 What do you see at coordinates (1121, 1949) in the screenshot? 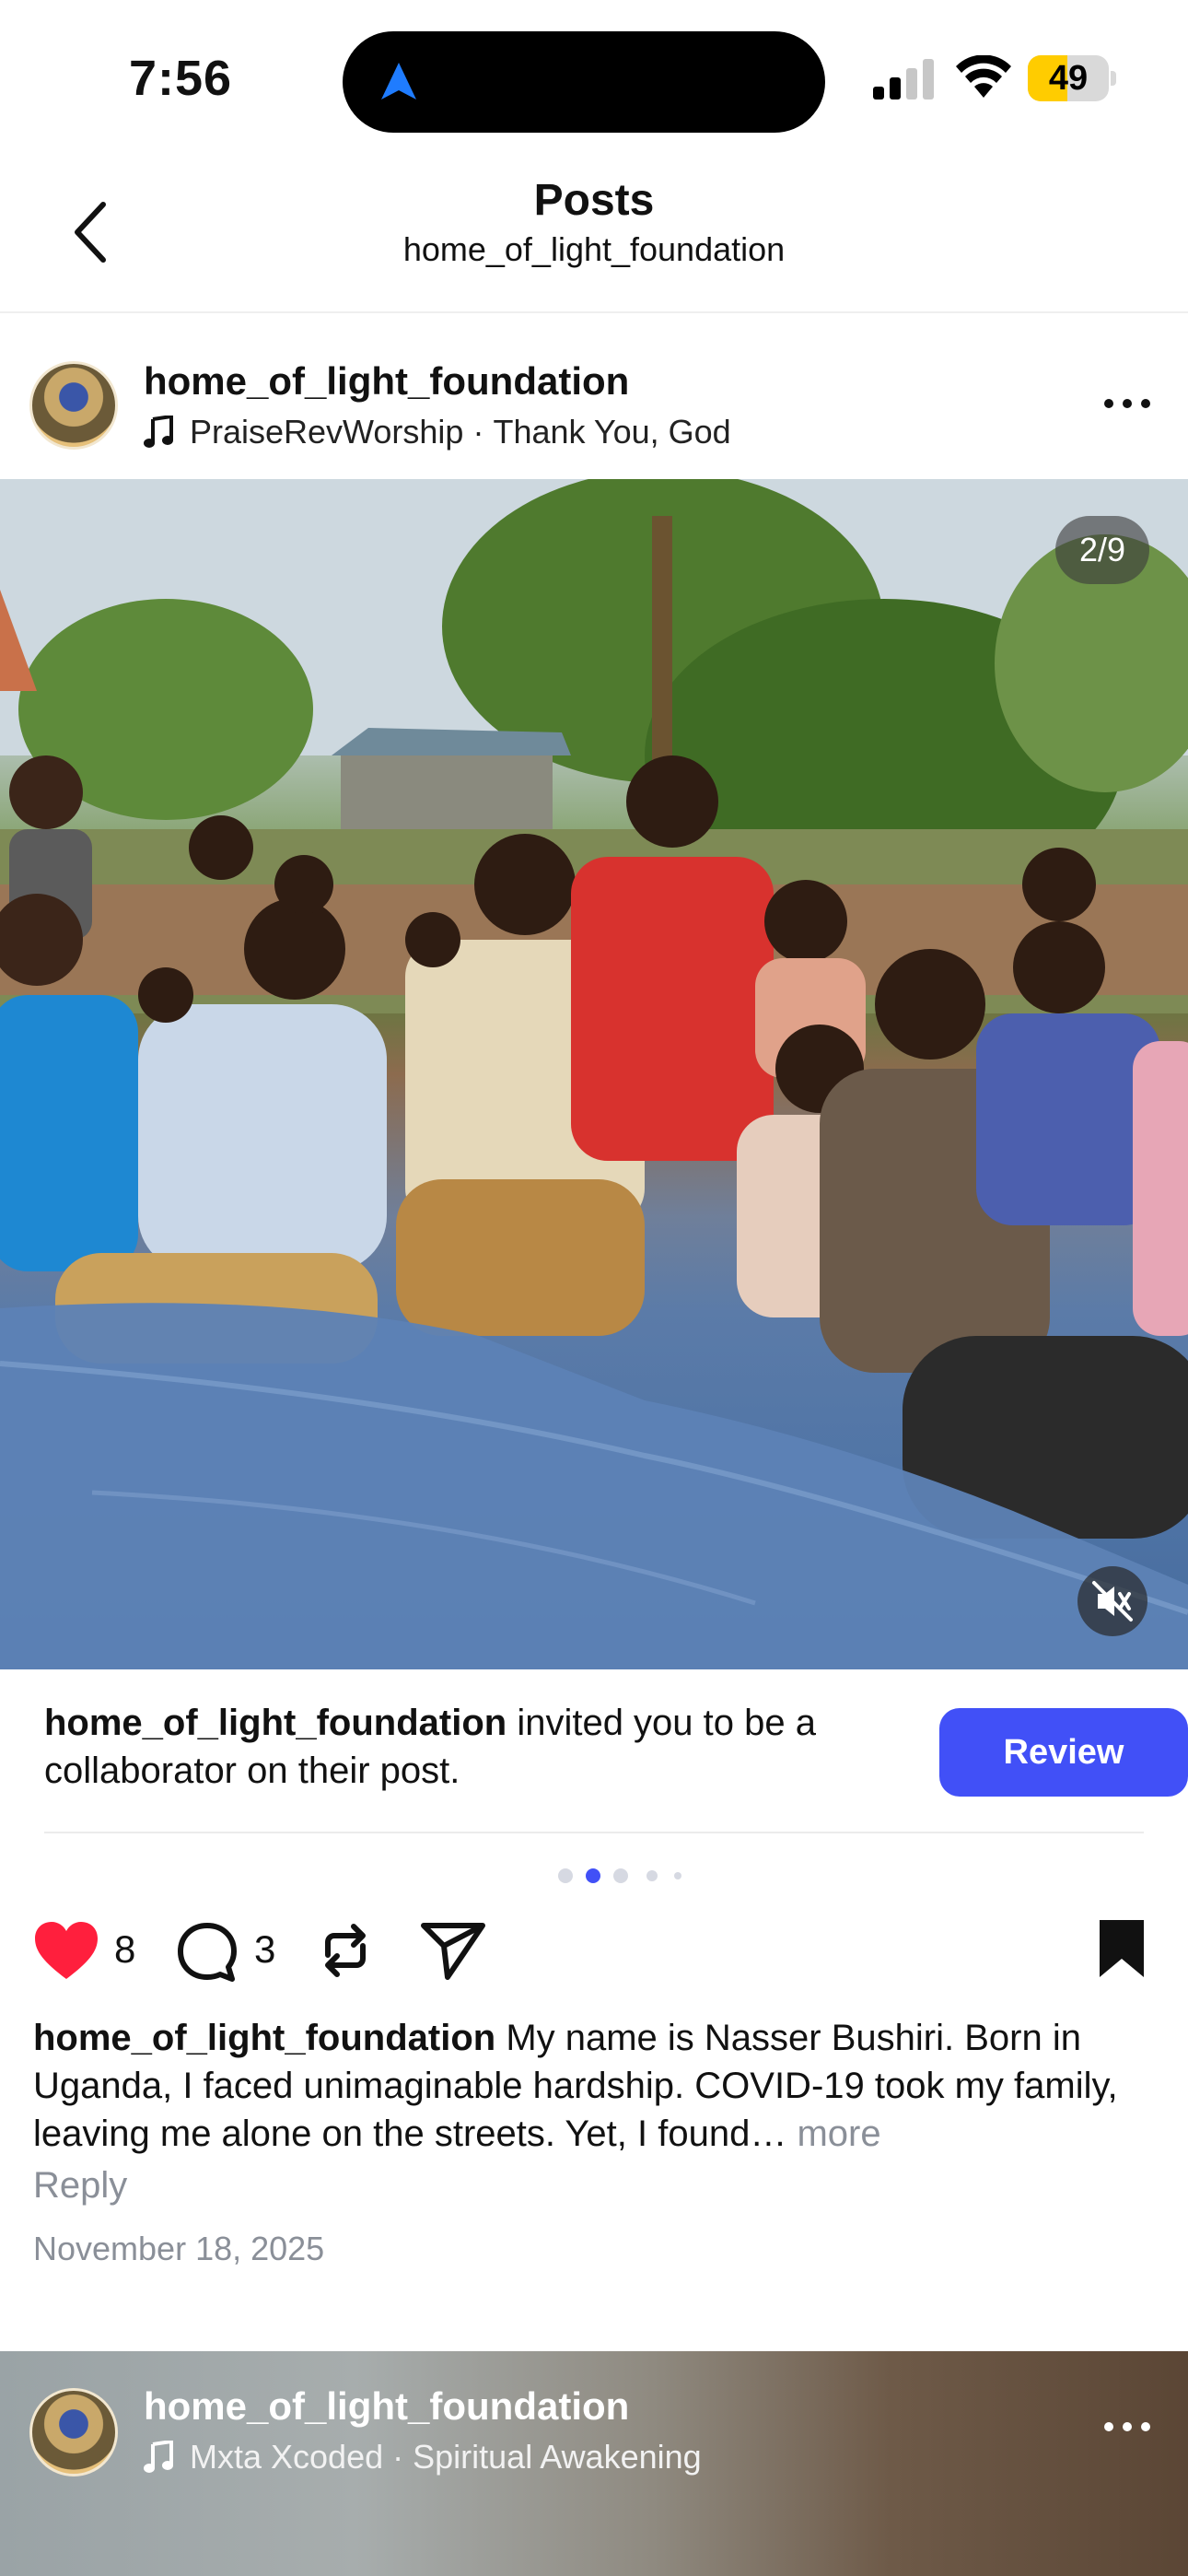
I see `bookmark-icon` at bounding box center [1121, 1949].